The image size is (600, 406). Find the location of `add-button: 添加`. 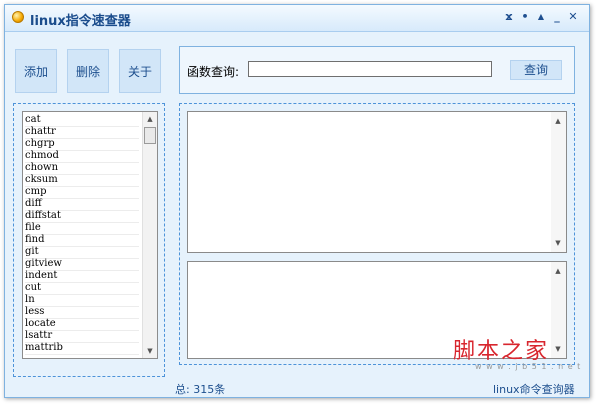

add-button: 添加 is located at coordinates (36, 71).